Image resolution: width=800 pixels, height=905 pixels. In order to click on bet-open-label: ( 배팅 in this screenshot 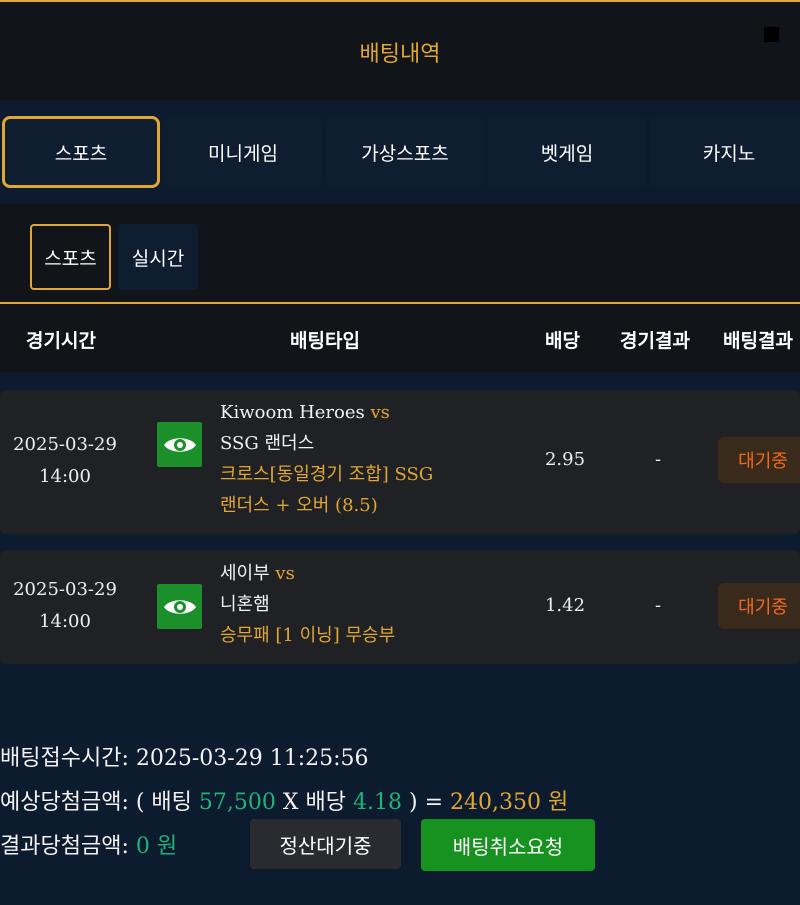, I will do `click(163, 802)`.